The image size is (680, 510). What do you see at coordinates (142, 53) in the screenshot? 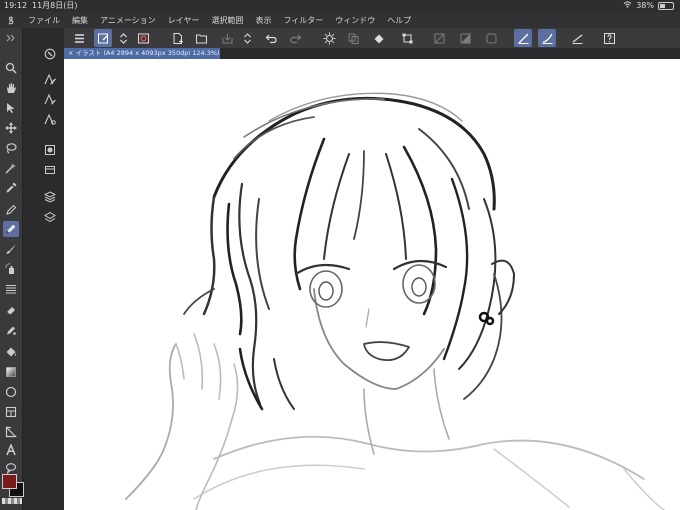
I see `document-tab: × イラスト (A4 2894 x 4093px 350dpi 124.3%)` at bounding box center [142, 53].